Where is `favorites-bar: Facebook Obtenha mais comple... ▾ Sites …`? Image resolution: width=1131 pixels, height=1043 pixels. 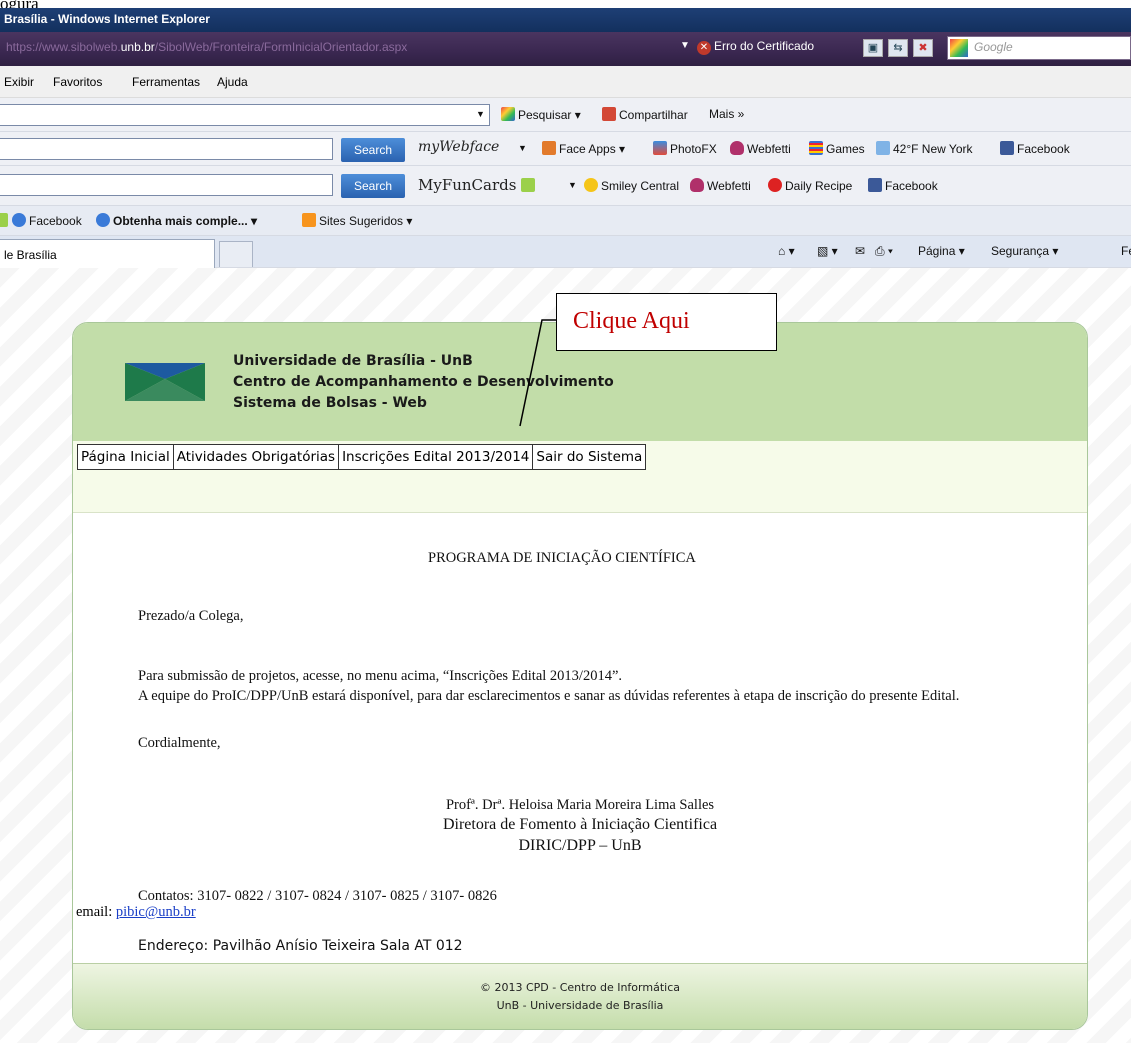 favorites-bar: Facebook Obtenha mais comple... ▾ Sites … is located at coordinates (565, 221).